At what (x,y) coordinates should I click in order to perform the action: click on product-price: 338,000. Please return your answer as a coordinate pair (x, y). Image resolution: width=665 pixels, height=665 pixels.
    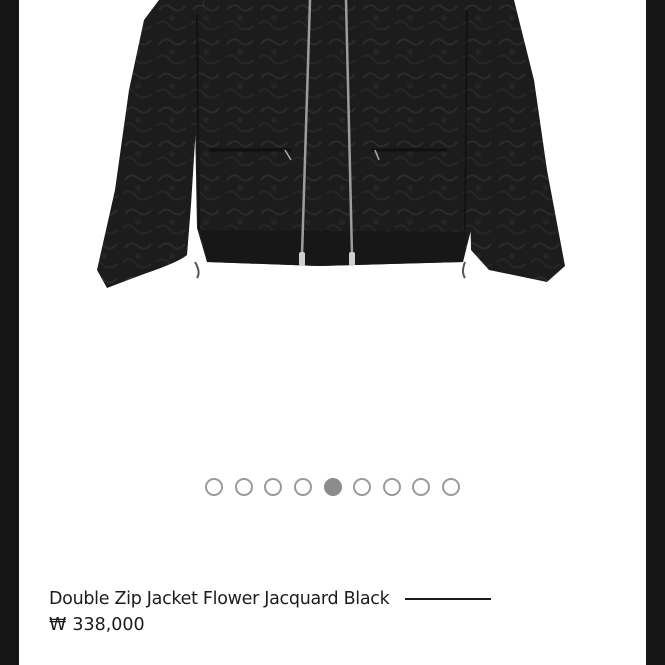
    Looking at the image, I should click on (108, 625).